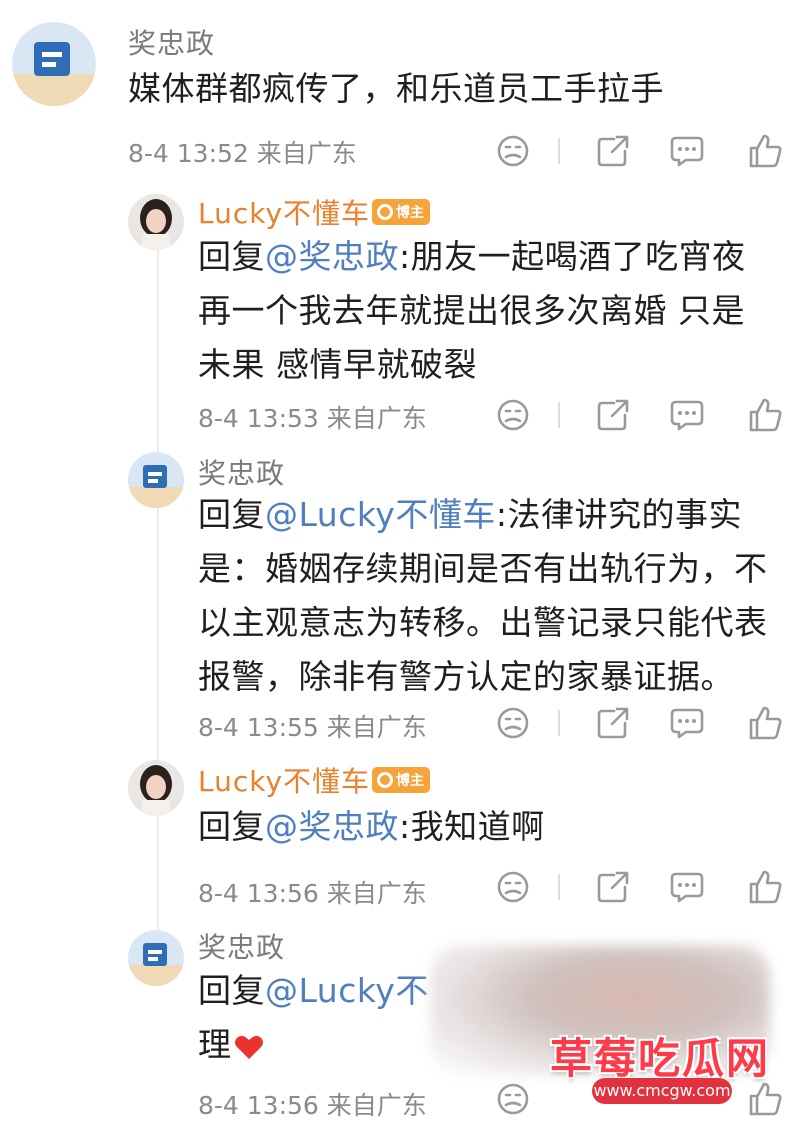  I want to click on comment-text-line: 报警，除非有警方认定的家暴证据。, so click(466, 676).